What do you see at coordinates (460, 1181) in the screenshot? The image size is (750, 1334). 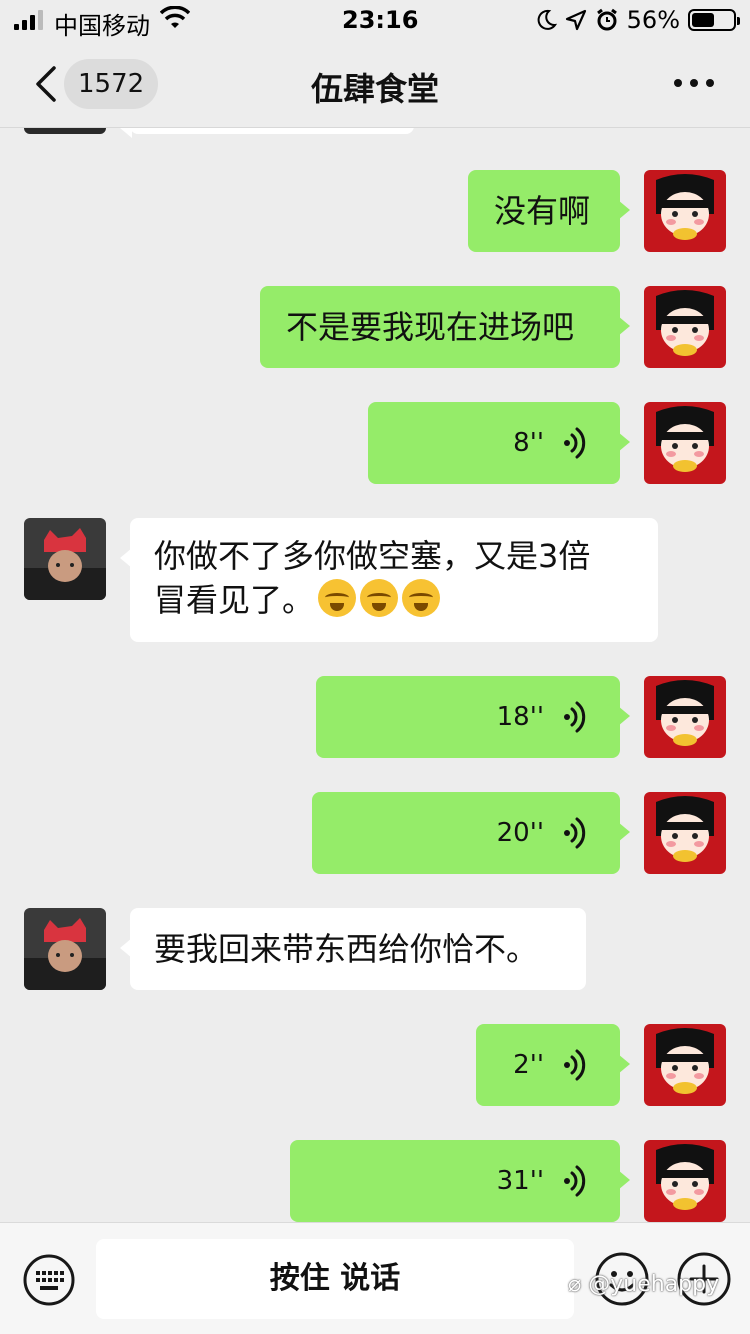 I see `voice-message-bubble: 31''` at bounding box center [460, 1181].